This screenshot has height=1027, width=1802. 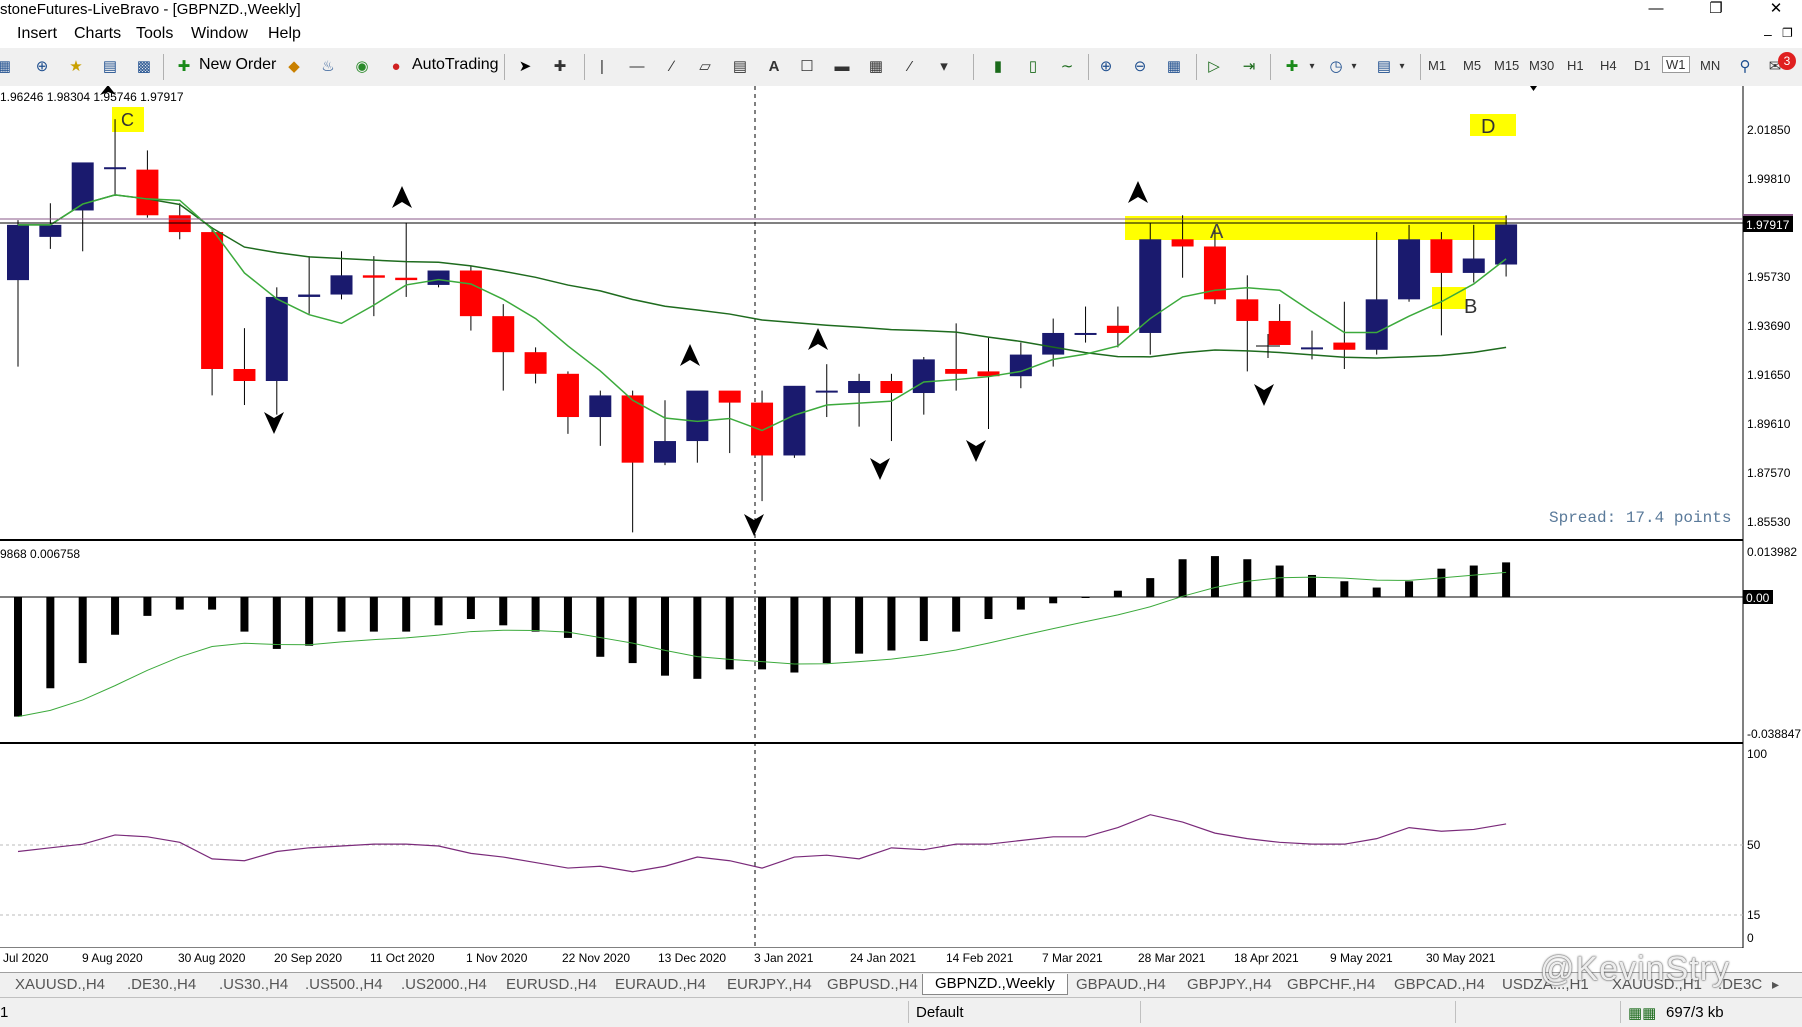 What do you see at coordinates (1312, 348) in the screenshot?
I see `bullish-candle` at bounding box center [1312, 348].